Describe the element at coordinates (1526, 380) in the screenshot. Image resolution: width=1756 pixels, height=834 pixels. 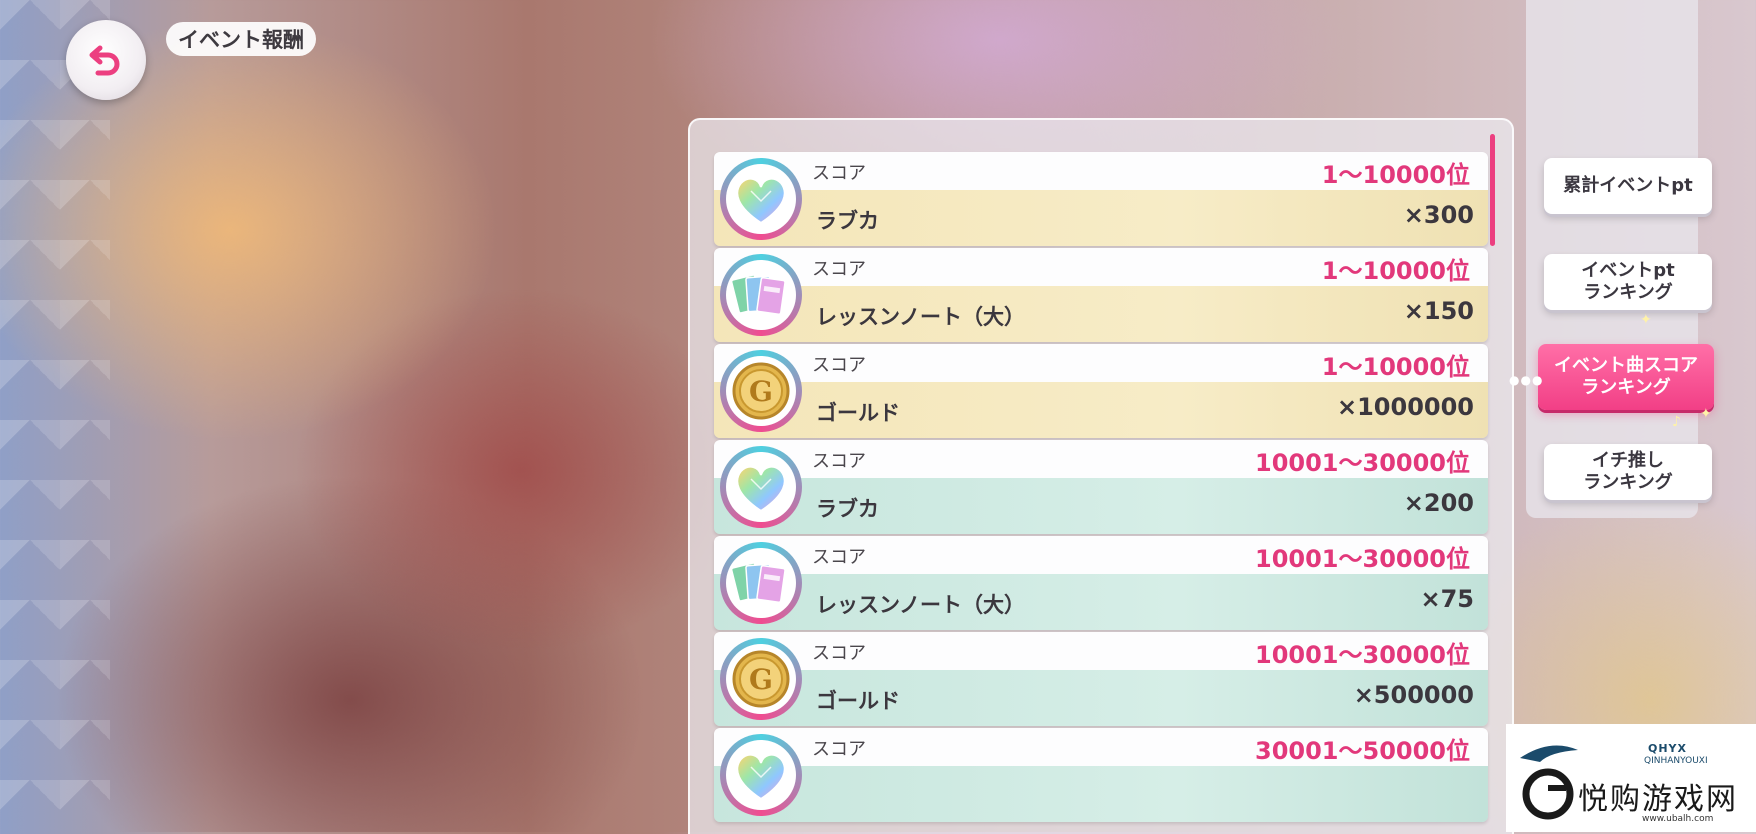
I see `active-tab-indicator-icon: ●●●` at that location.